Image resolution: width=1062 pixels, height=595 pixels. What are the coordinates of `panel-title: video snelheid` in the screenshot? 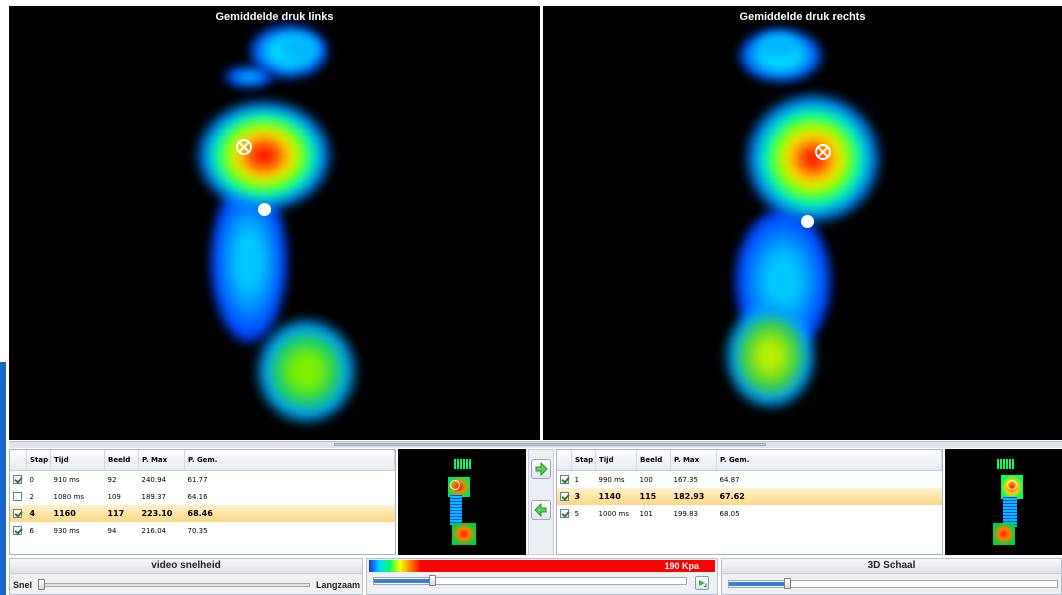 It's located at (186, 566).